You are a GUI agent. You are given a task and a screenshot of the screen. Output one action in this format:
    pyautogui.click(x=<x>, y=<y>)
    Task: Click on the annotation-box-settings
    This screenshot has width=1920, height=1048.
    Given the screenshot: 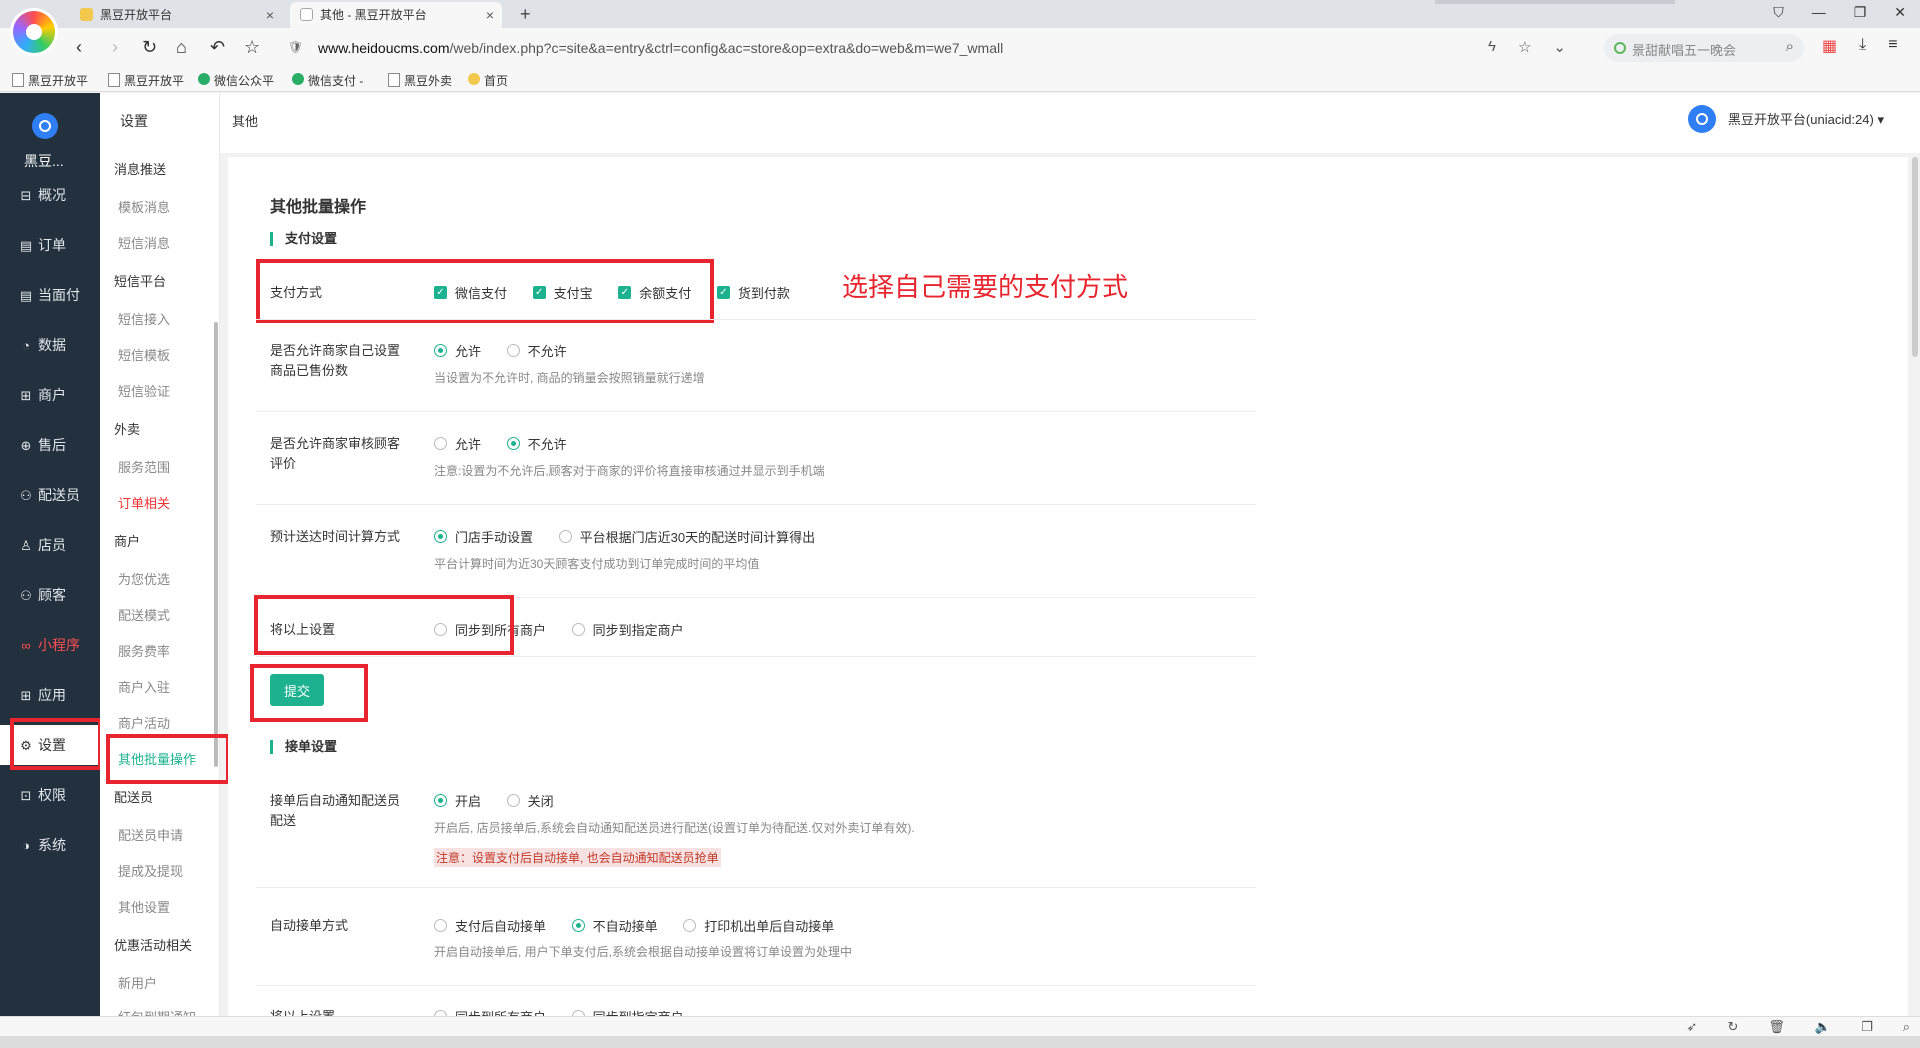 What is the action you would take?
    pyautogui.click(x=56, y=744)
    